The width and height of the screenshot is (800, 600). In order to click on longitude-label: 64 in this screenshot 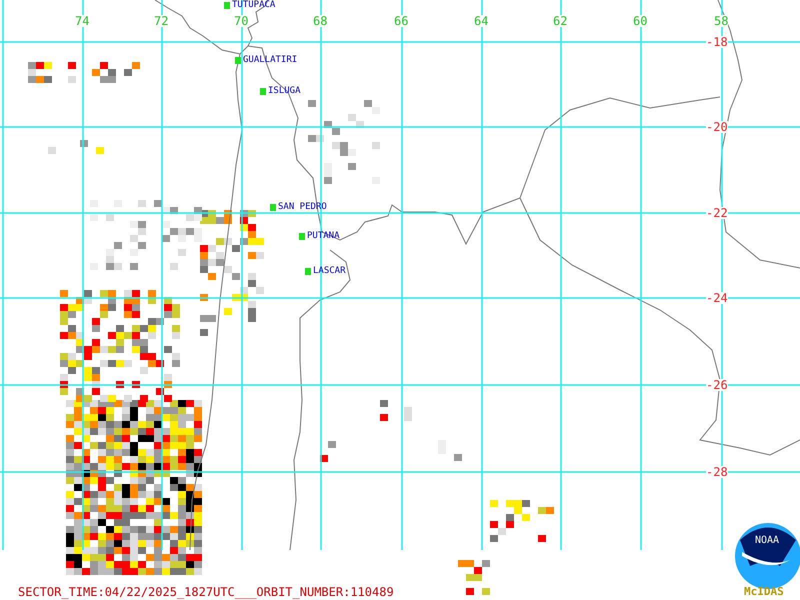, I will do `click(481, 21)`.